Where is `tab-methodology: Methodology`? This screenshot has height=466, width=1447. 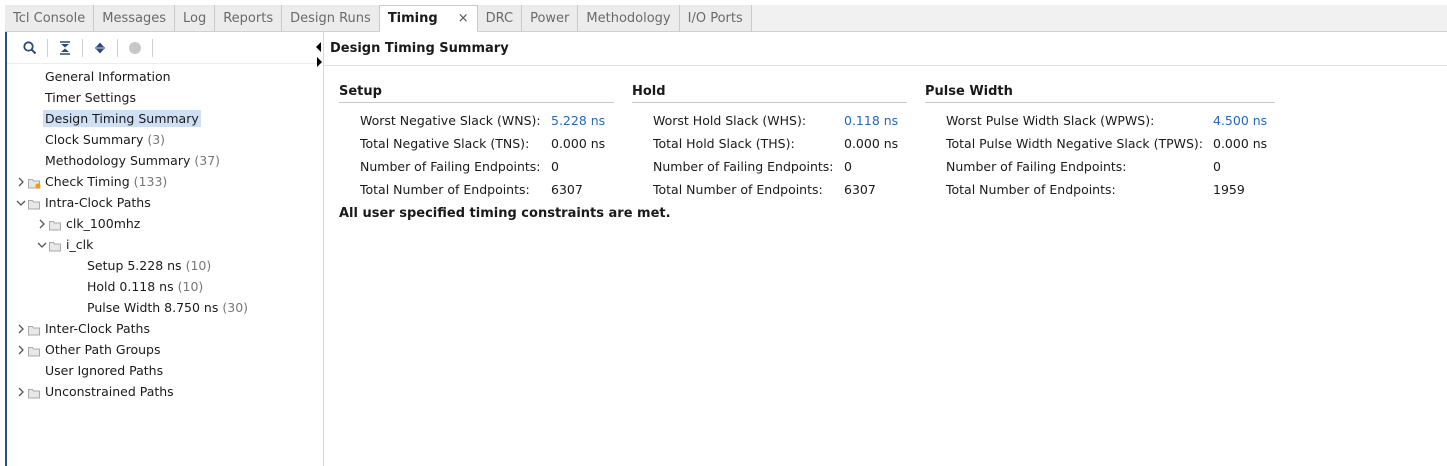
tab-methodology: Methodology is located at coordinates (629, 18).